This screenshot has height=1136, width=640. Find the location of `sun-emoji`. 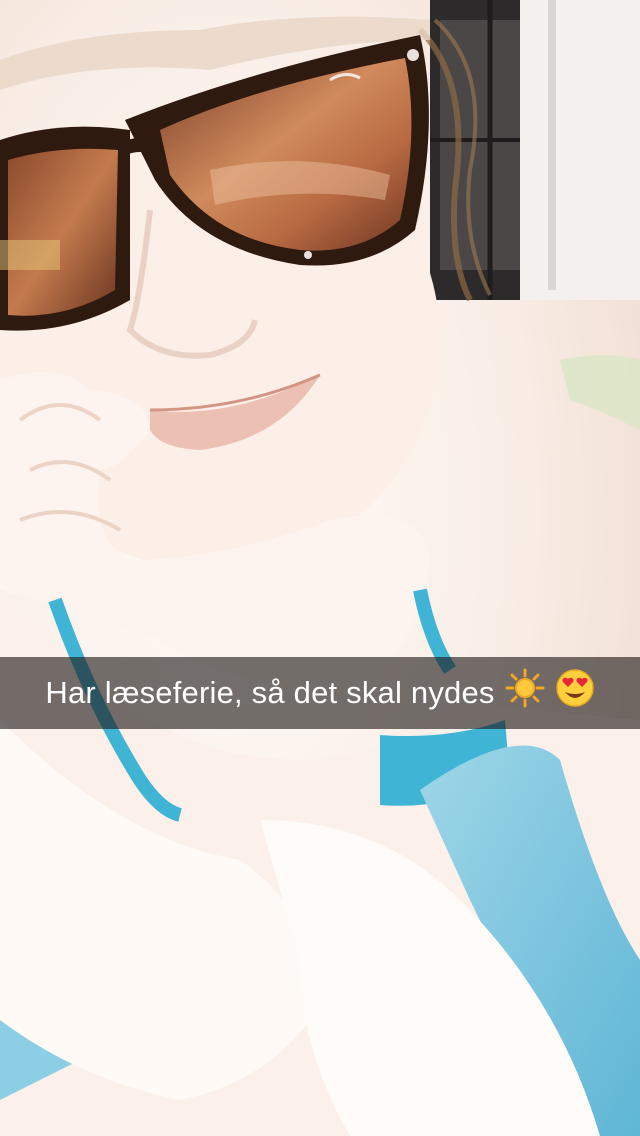

sun-emoji is located at coordinates (525, 690).